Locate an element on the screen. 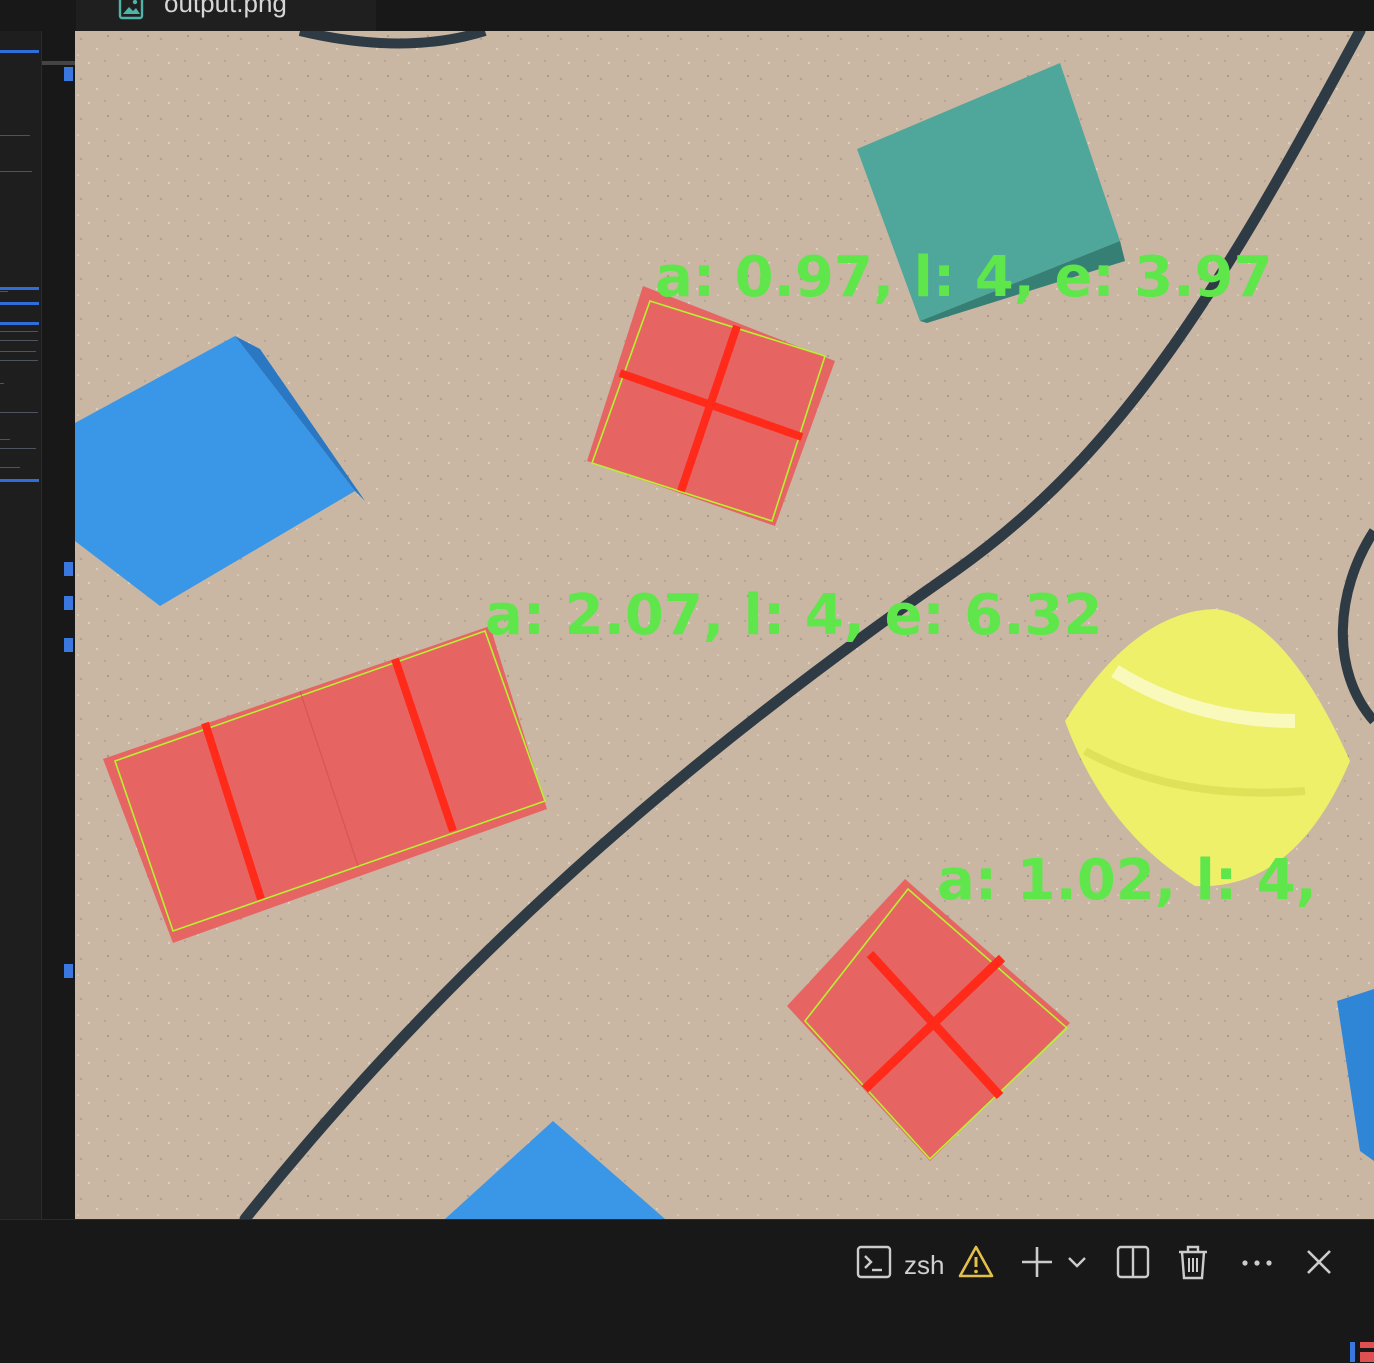 Image resolution: width=1374 pixels, height=1363 pixels. plus-icon is located at coordinates (1037, 1262).